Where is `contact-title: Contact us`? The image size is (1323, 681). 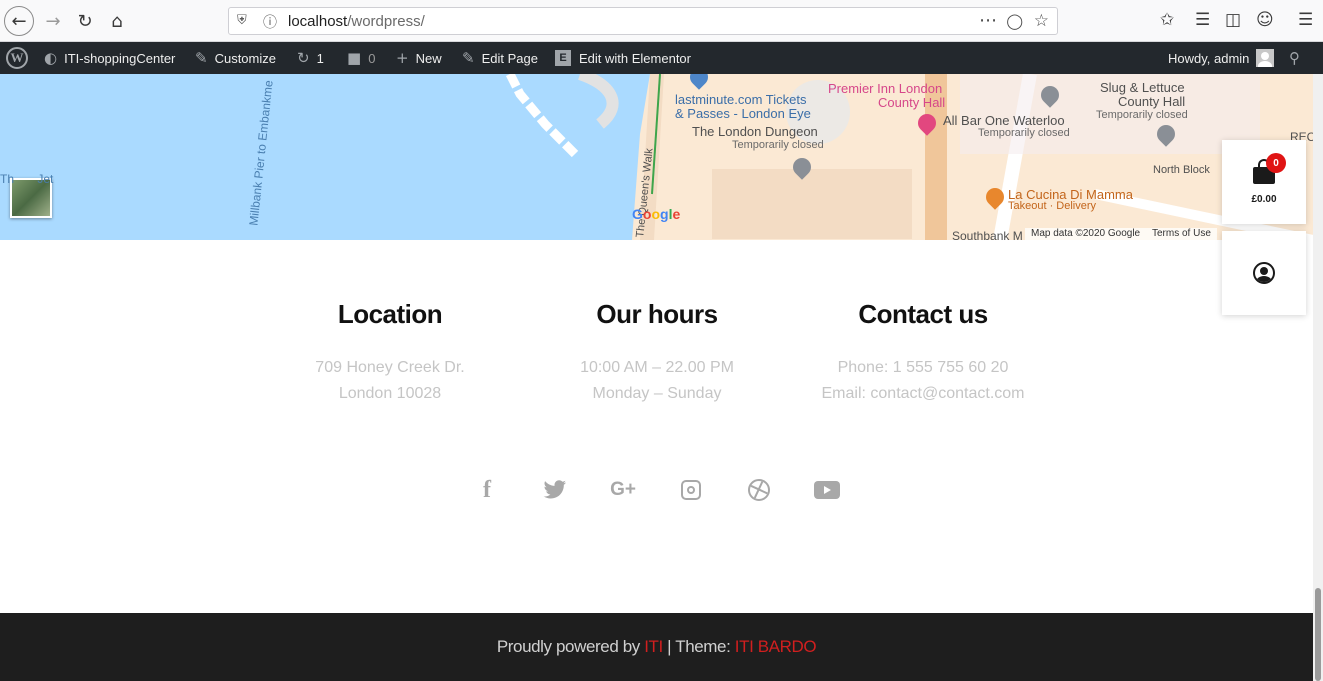
contact-title: Contact us is located at coordinates (923, 314).